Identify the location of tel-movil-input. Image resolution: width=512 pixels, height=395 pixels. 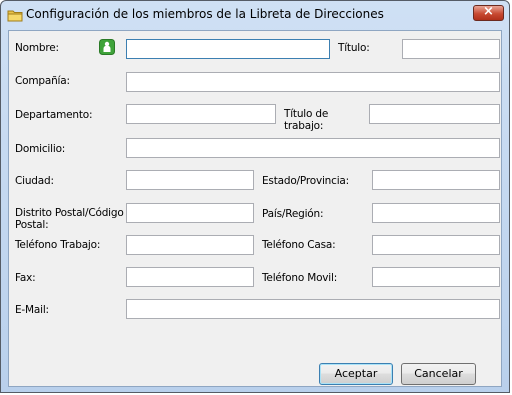
(436, 277).